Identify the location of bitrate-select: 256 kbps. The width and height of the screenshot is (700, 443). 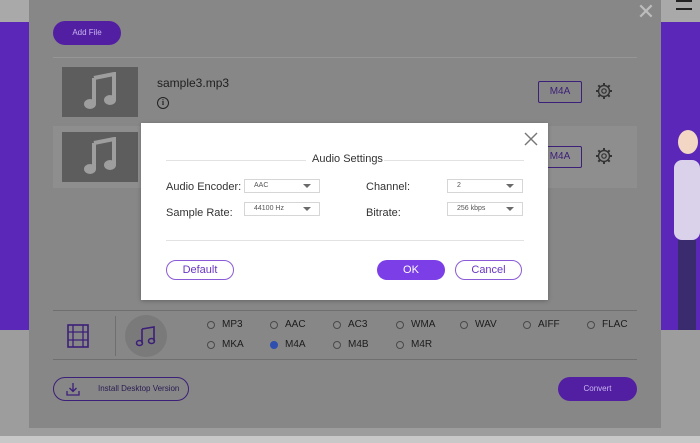
(485, 209).